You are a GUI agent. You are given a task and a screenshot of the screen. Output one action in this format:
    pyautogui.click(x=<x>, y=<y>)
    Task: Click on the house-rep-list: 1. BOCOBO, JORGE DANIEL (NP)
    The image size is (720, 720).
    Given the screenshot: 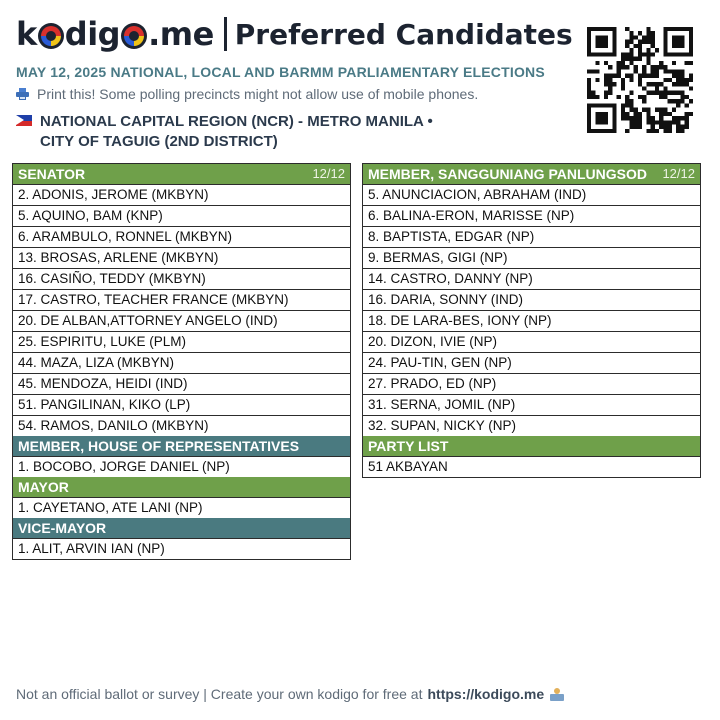 What is the action you would take?
    pyautogui.click(x=181, y=467)
    